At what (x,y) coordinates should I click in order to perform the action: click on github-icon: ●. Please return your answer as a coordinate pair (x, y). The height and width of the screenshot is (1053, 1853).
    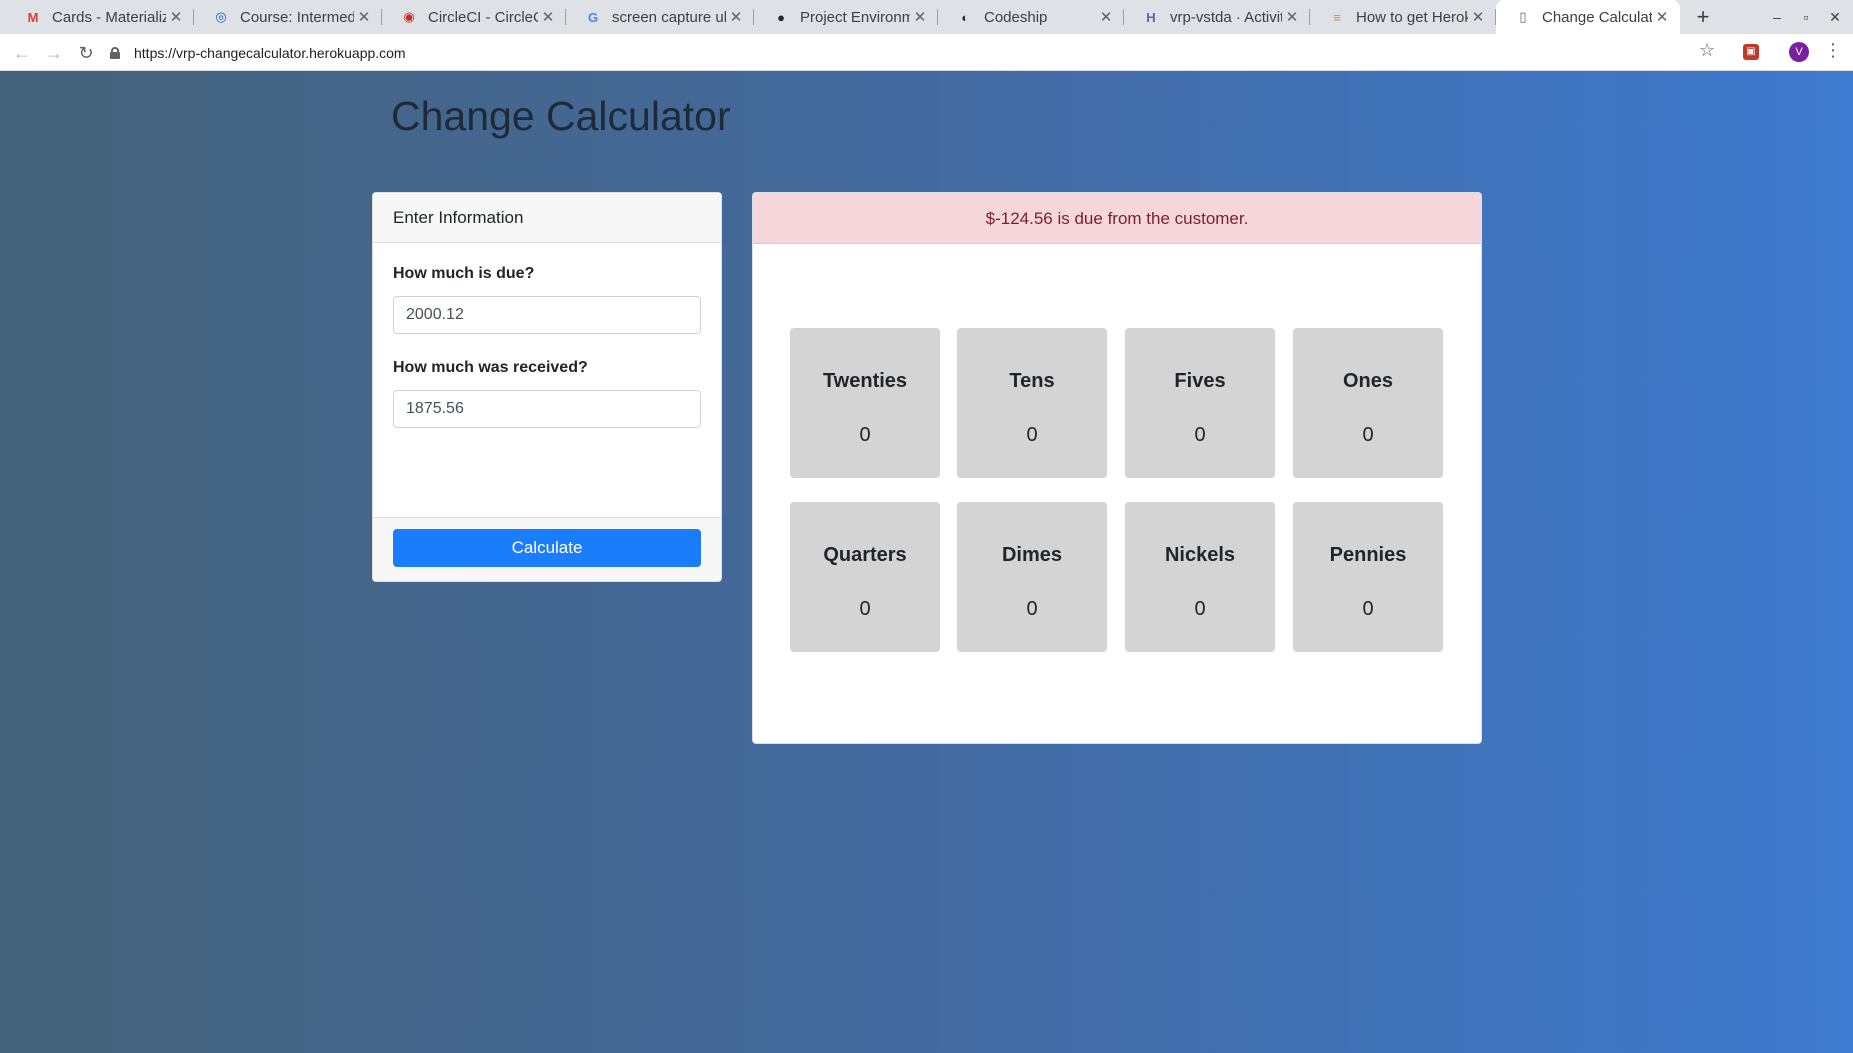
    Looking at the image, I should click on (781, 17).